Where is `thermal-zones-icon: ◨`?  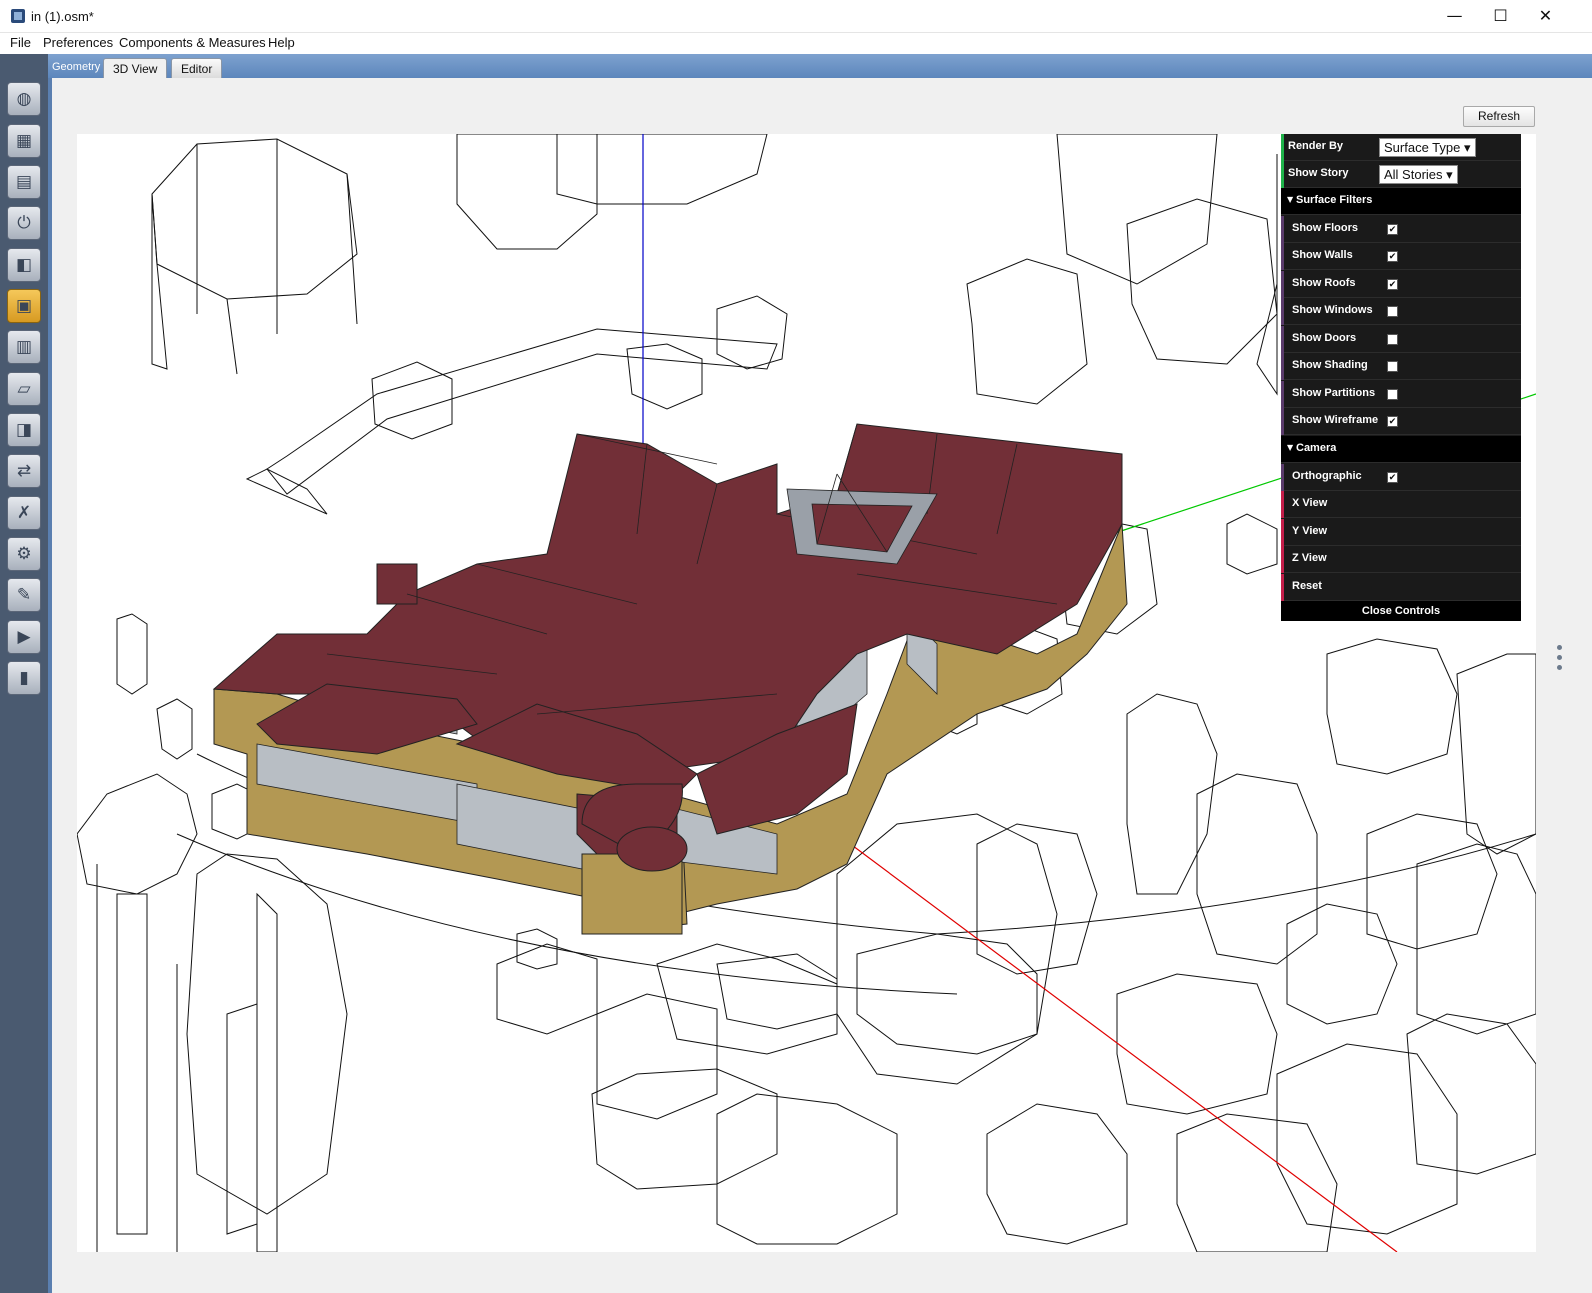
thermal-zones-icon: ◨ is located at coordinates (24, 430).